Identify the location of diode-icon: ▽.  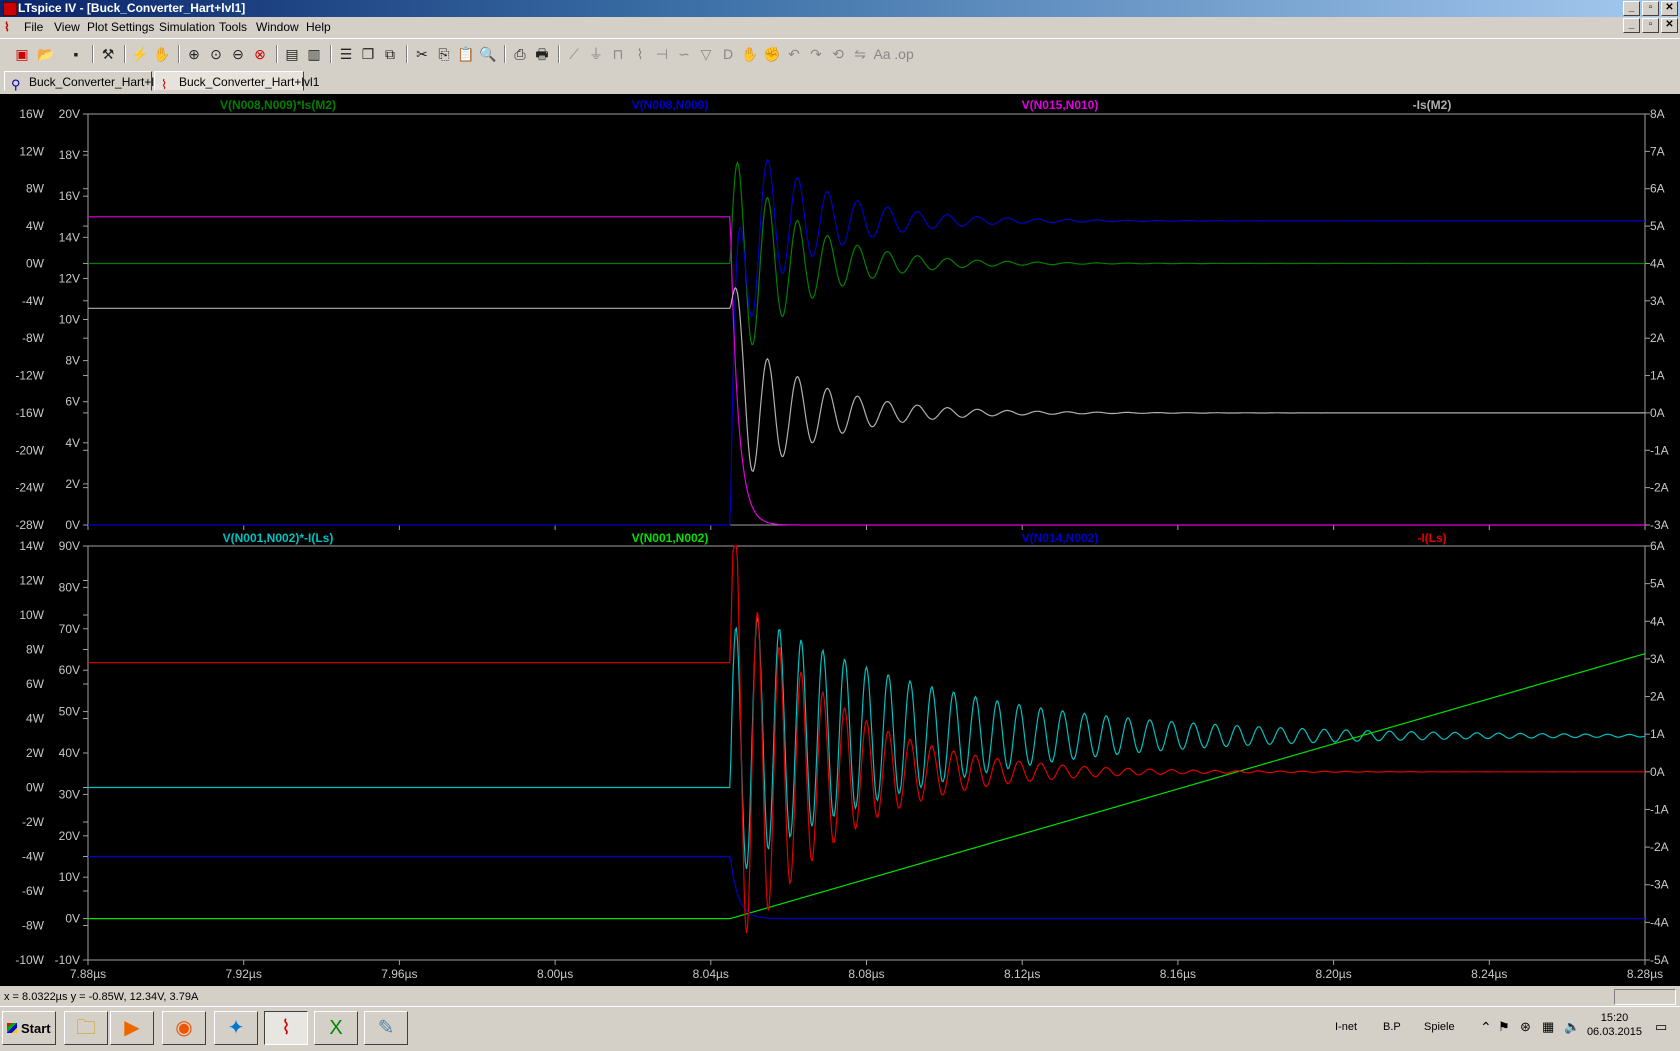
(706, 54).